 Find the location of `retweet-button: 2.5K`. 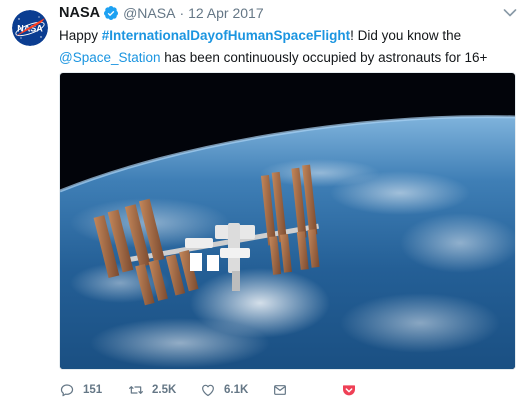

retweet-button: 2.5K is located at coordinates (164, 390).